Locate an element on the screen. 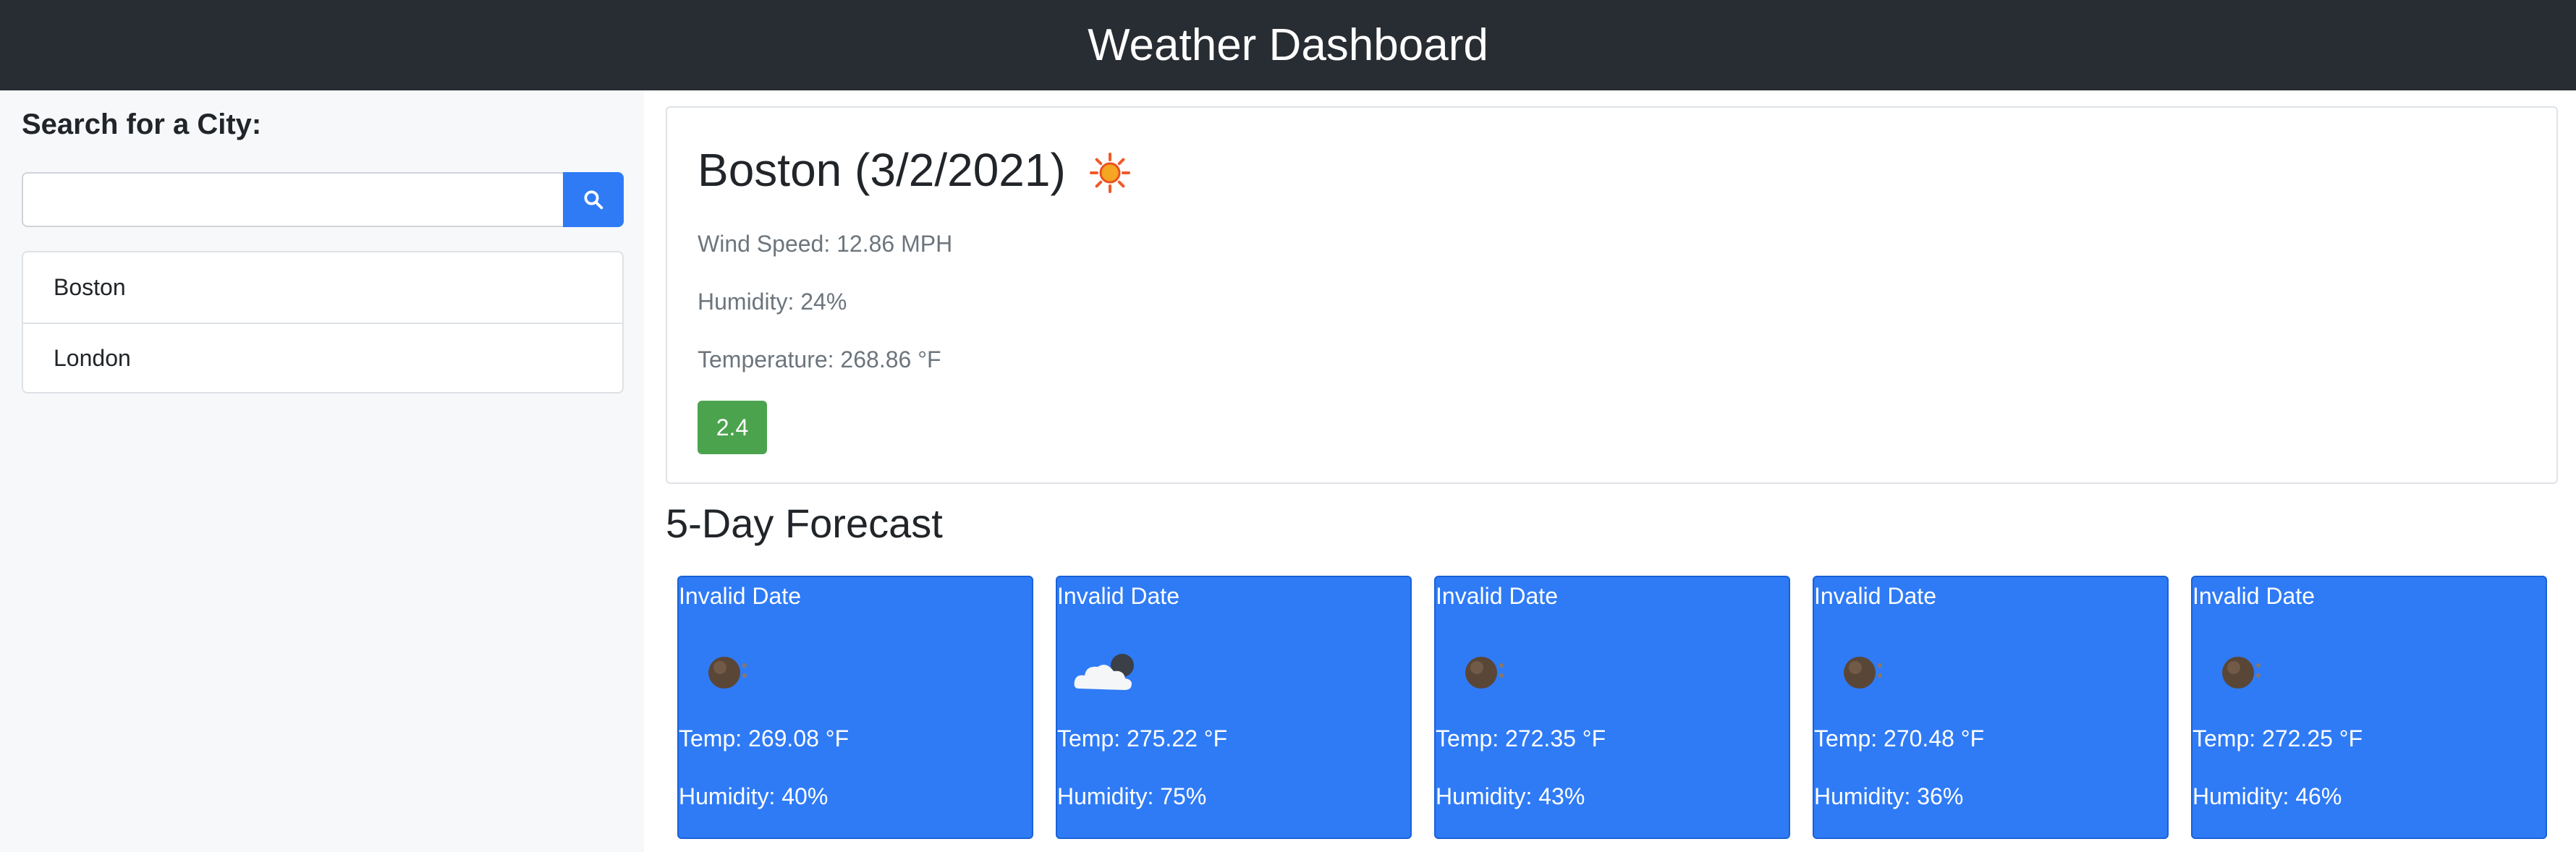 This screenshot has height=852, width=2576. forecast-temp: Temp: 269.08 °F is located at coordinates (764, 738).